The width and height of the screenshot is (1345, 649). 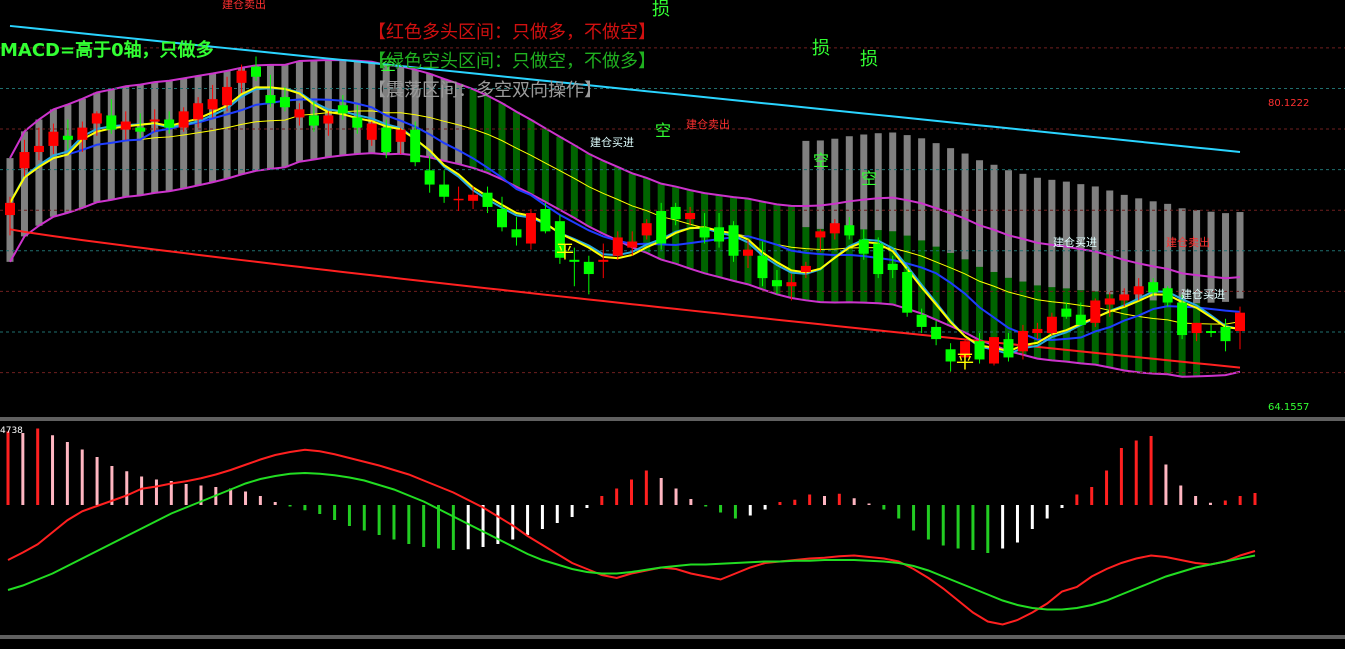 I want to click on red-zone-rule: 【红色多头区间：只做多，不做空】, so click(x=512, y=32).